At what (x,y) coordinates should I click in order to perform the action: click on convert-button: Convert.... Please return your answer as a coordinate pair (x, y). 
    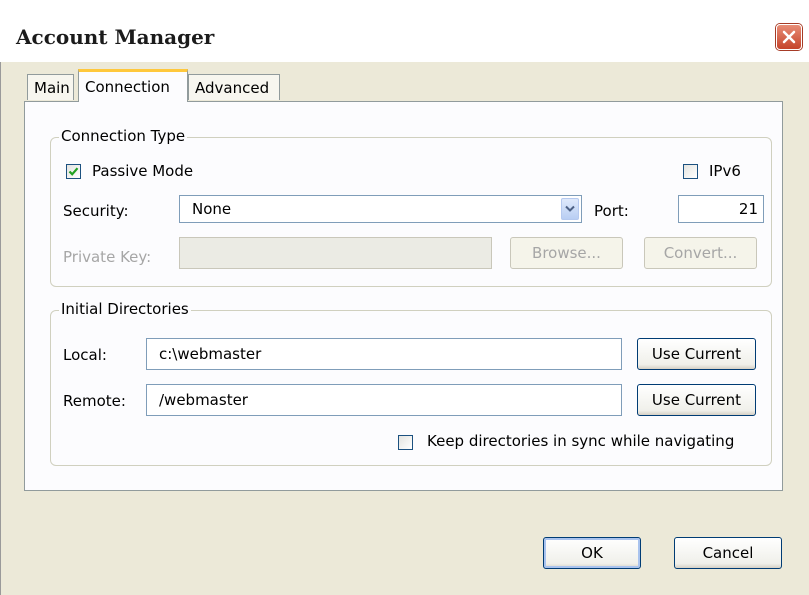
    Looking at the image, I should click on (700, 253).